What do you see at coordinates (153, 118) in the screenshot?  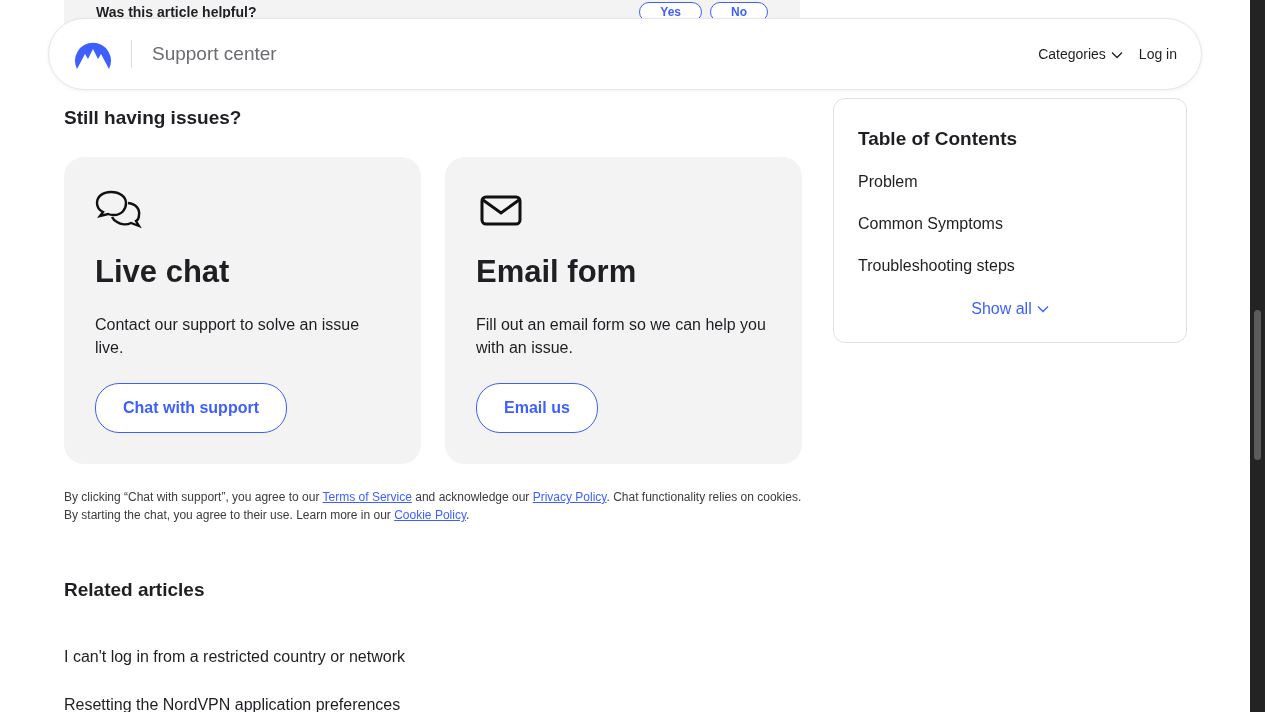 I see `section-heading: Still having issues?` at bounding box center [153, 118].